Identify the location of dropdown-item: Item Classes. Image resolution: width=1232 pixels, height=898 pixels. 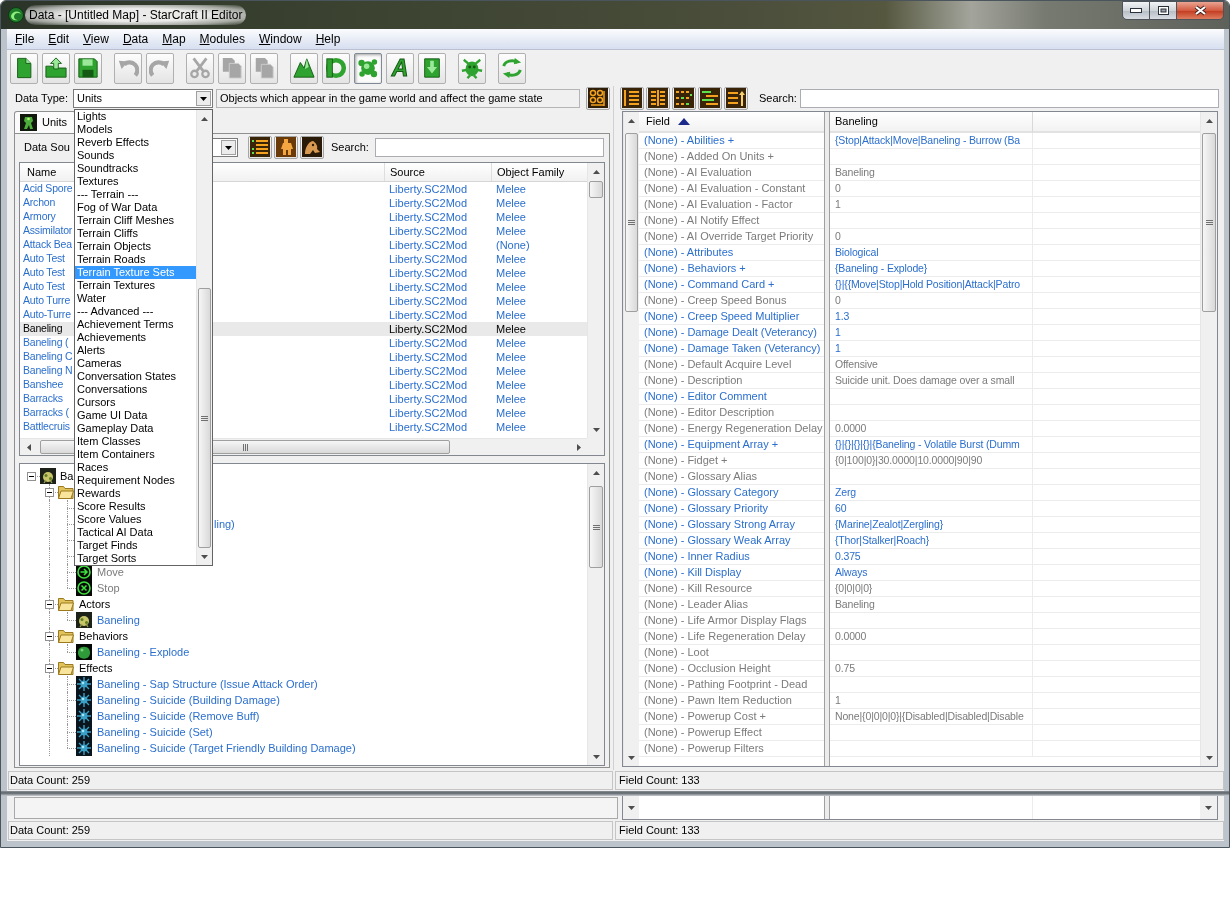
(135, 441).